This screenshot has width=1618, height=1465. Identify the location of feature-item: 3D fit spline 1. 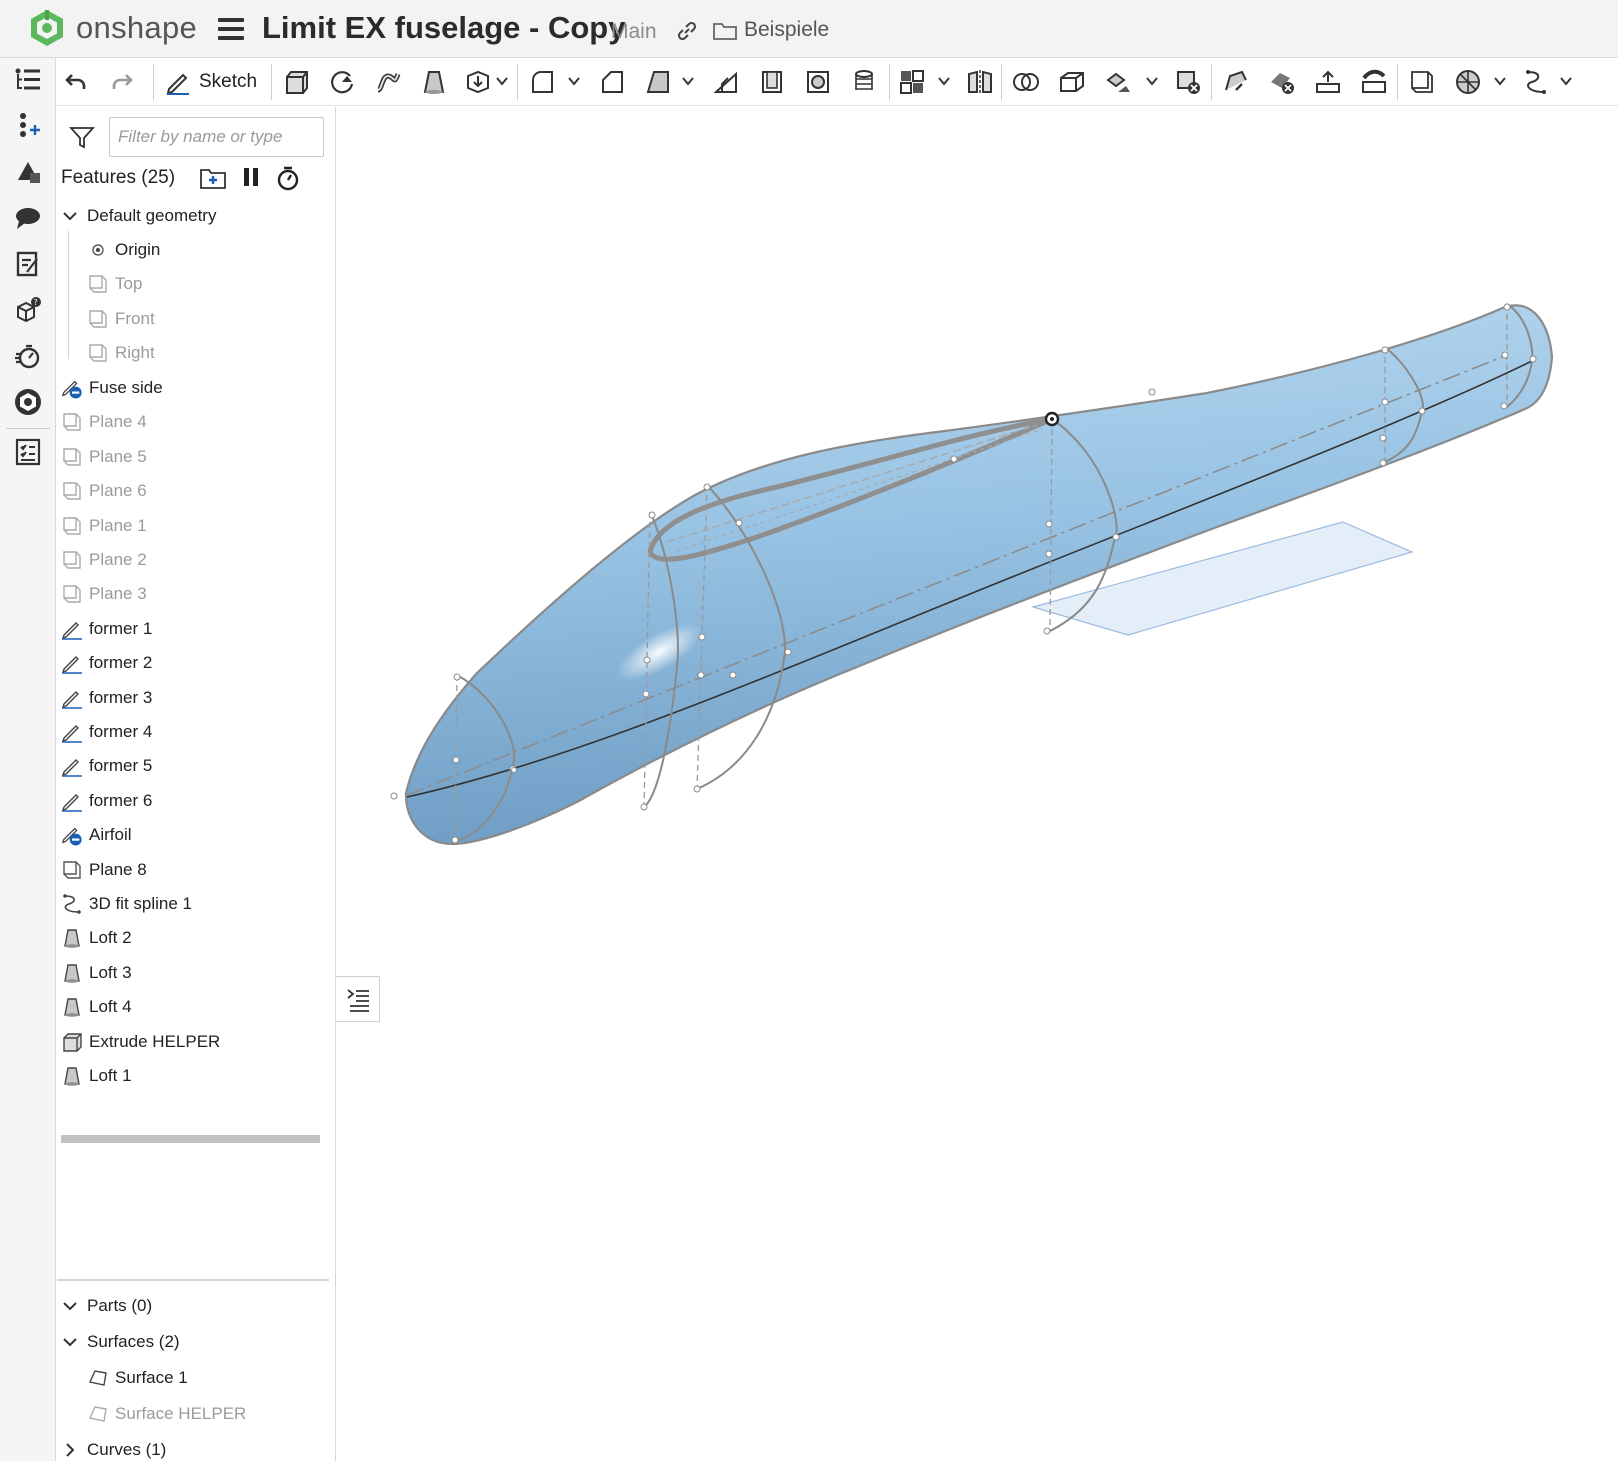
(126, 904).